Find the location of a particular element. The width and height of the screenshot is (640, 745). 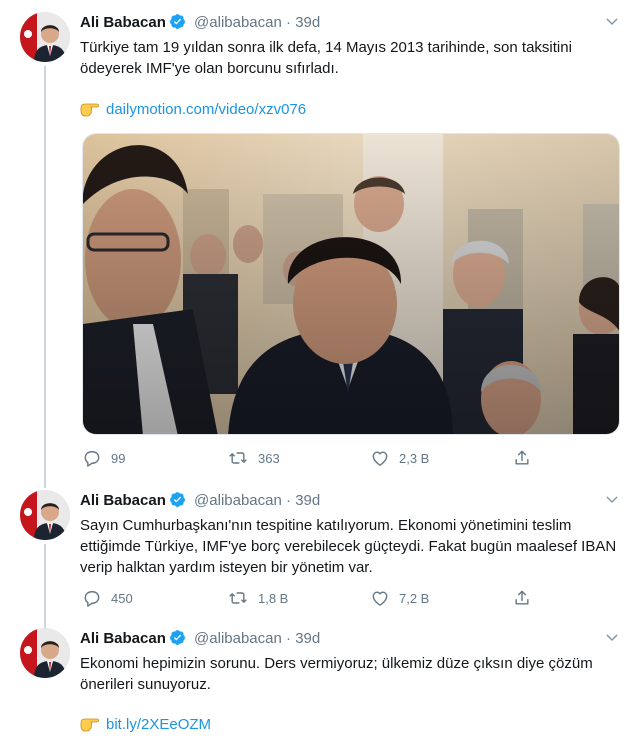

link-row: bit.ly/2XEeOZM is located at coordinates (350, 726).